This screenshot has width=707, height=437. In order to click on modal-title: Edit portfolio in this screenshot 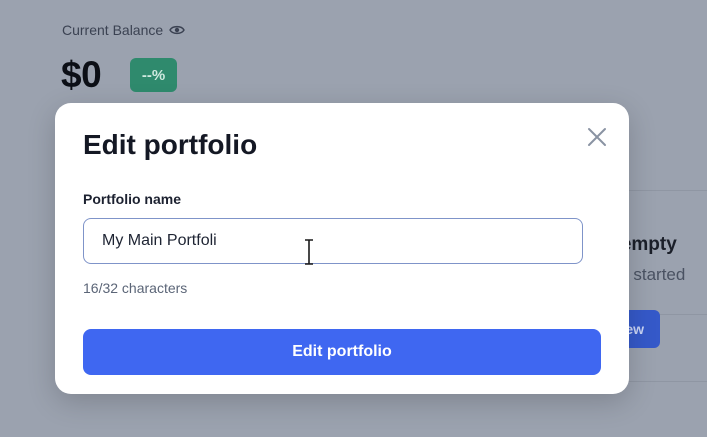, I will do `click(170, 144)`.